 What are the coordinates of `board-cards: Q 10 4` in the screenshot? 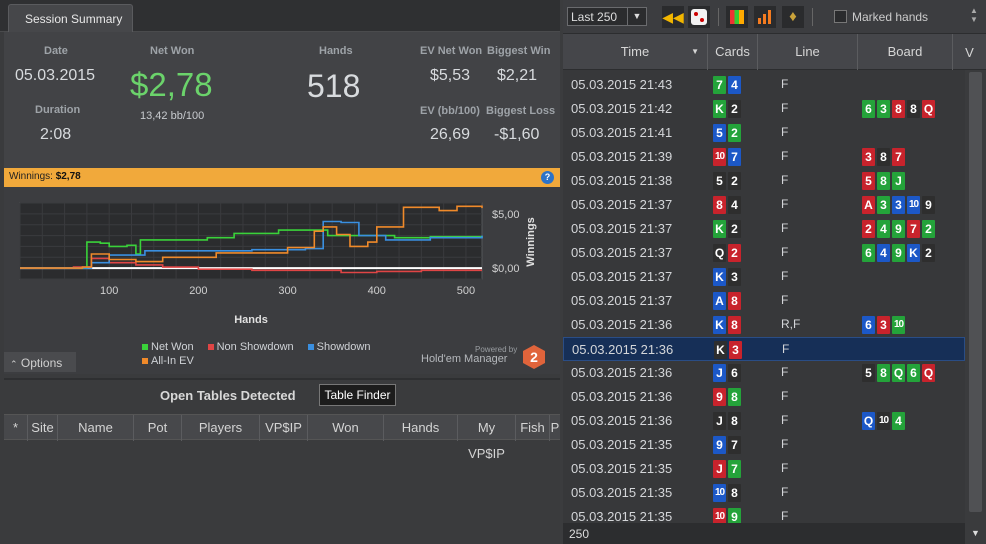 It's located at (883, 421).